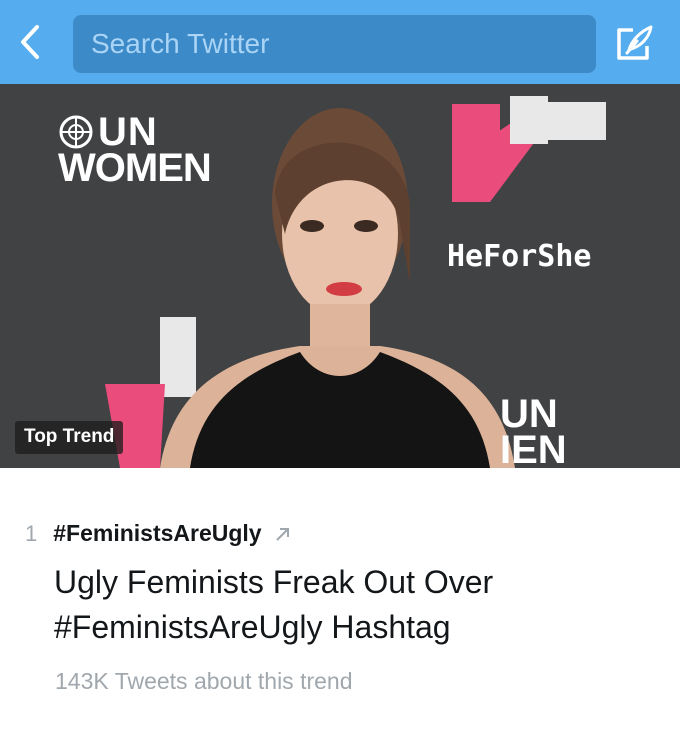 This screenshot has height=739, width=680. What do you see at coordinates (180, 43) in the screenshot?
I see `search-placeholder: Search Twitter` at bounding box center [180, 43].